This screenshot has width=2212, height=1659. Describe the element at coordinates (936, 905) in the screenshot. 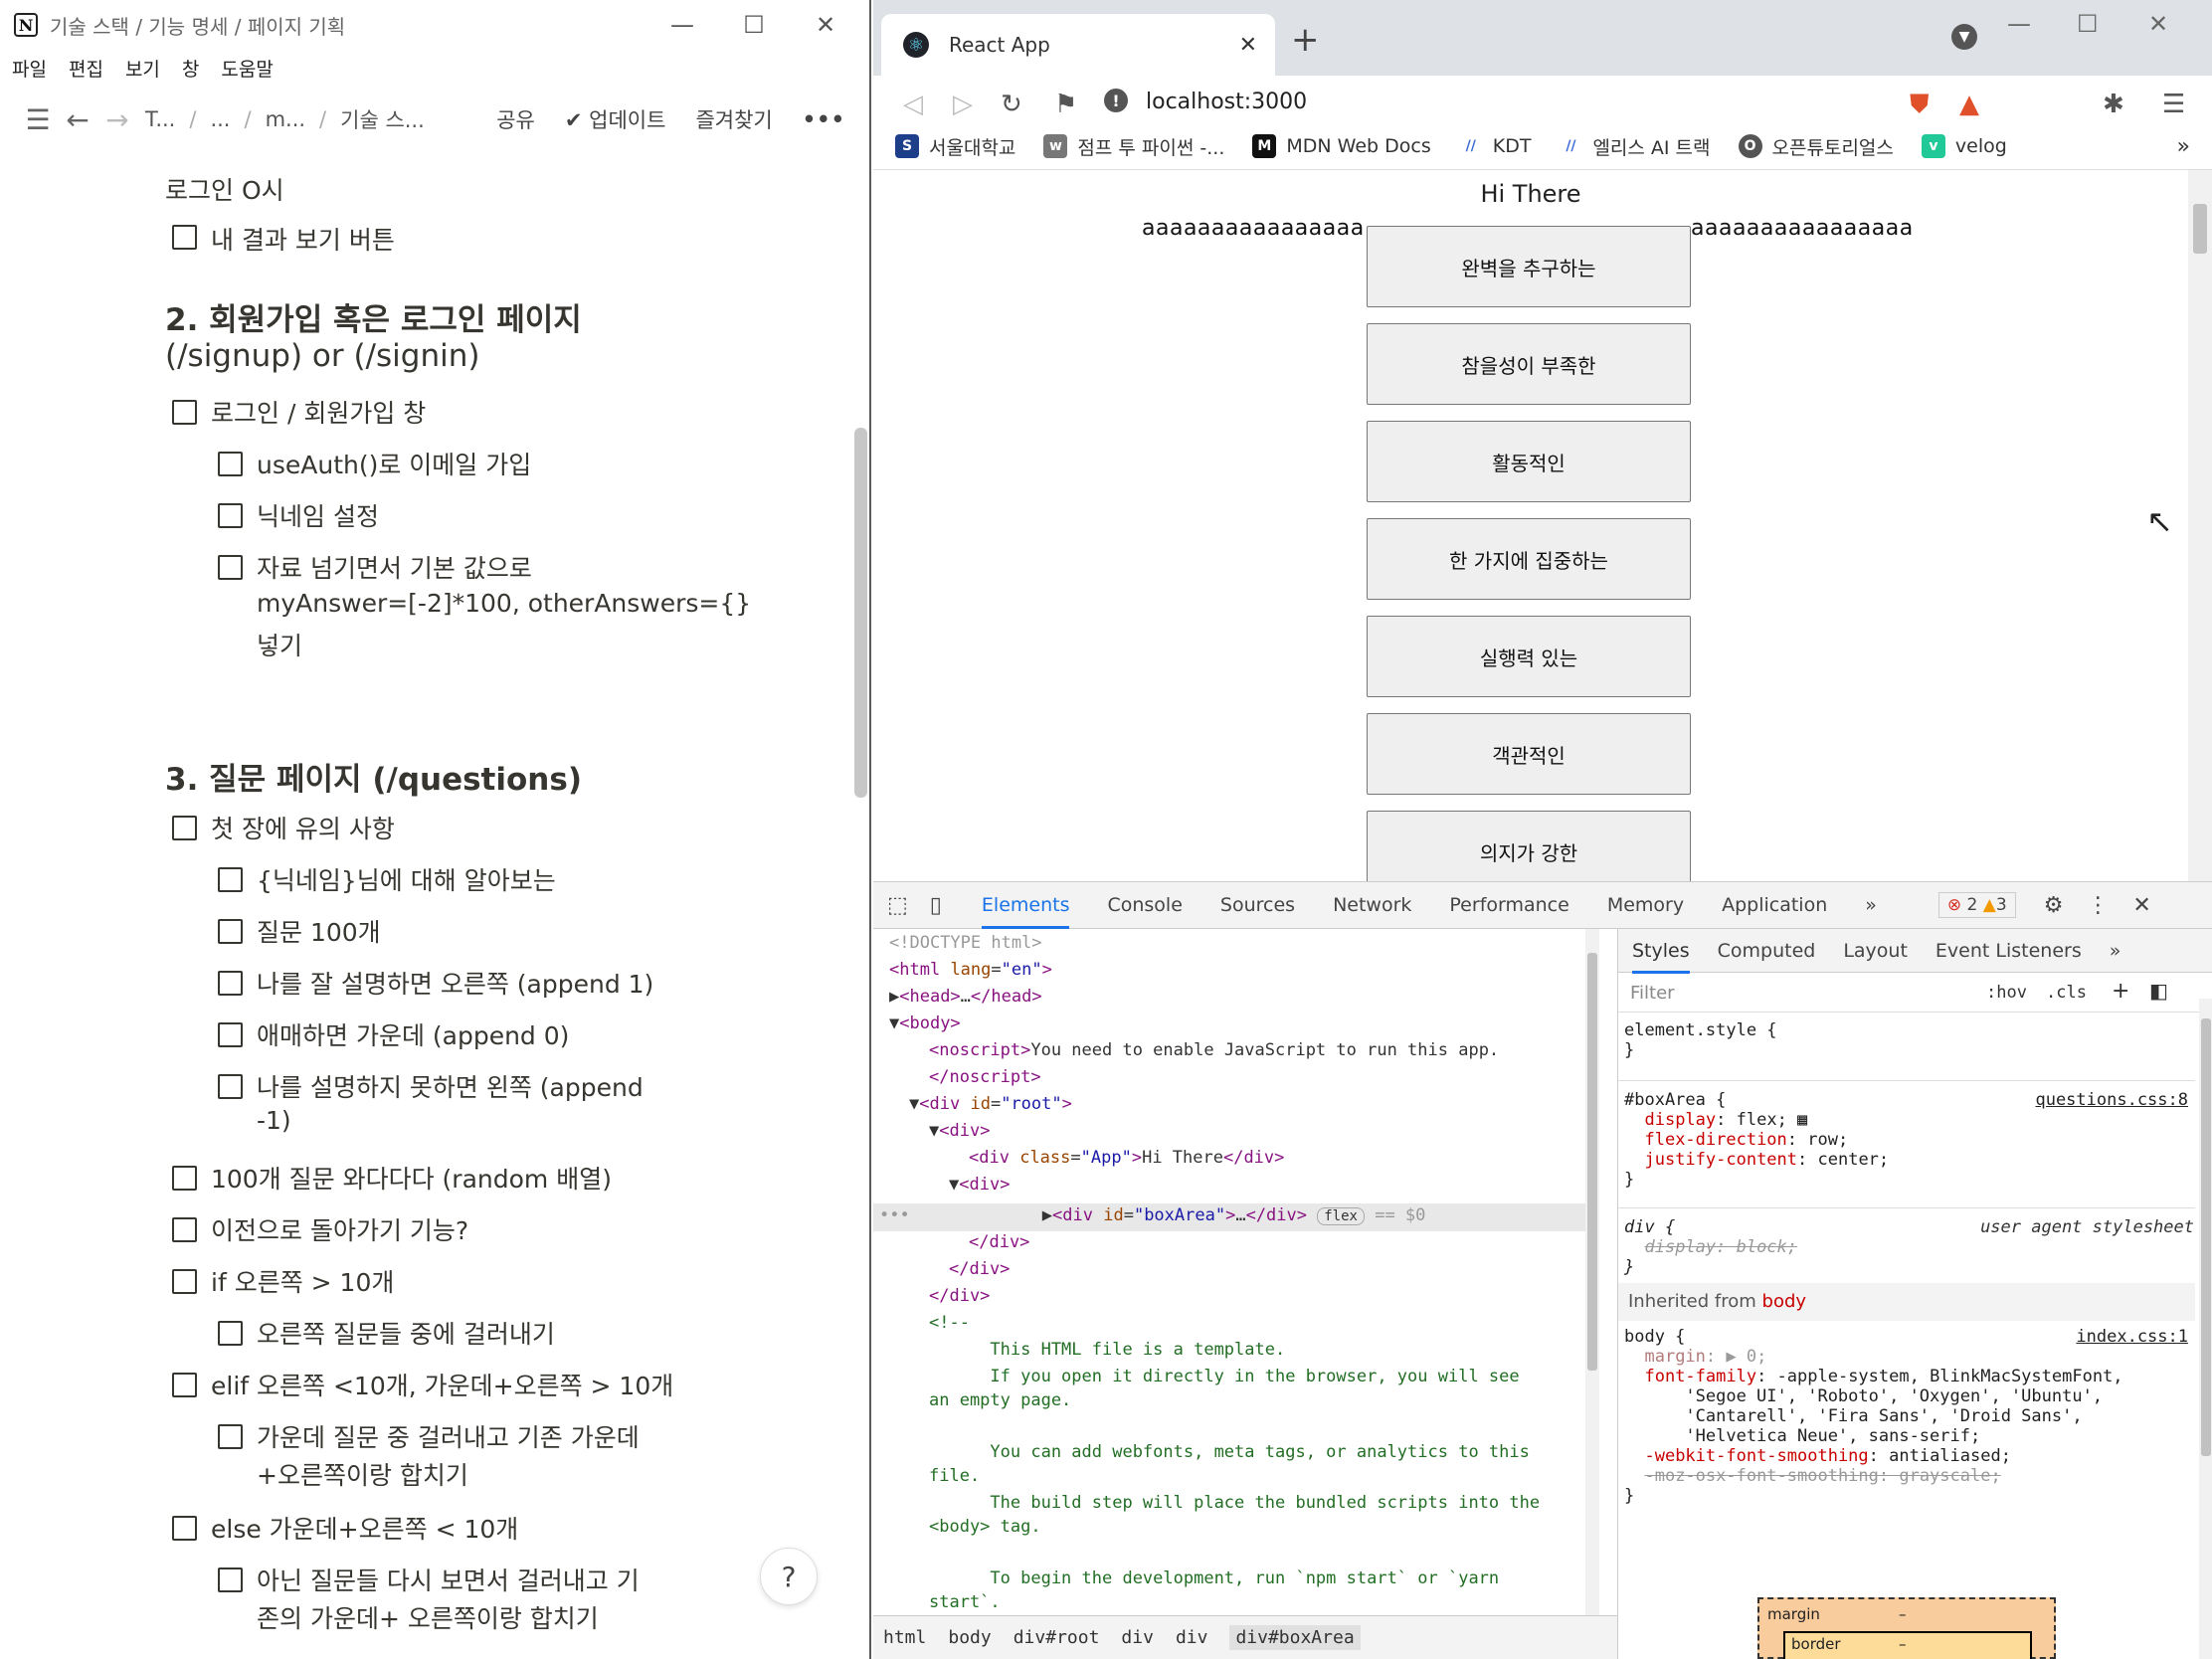

I see `device-toolbar-icon: ▯` at that location.